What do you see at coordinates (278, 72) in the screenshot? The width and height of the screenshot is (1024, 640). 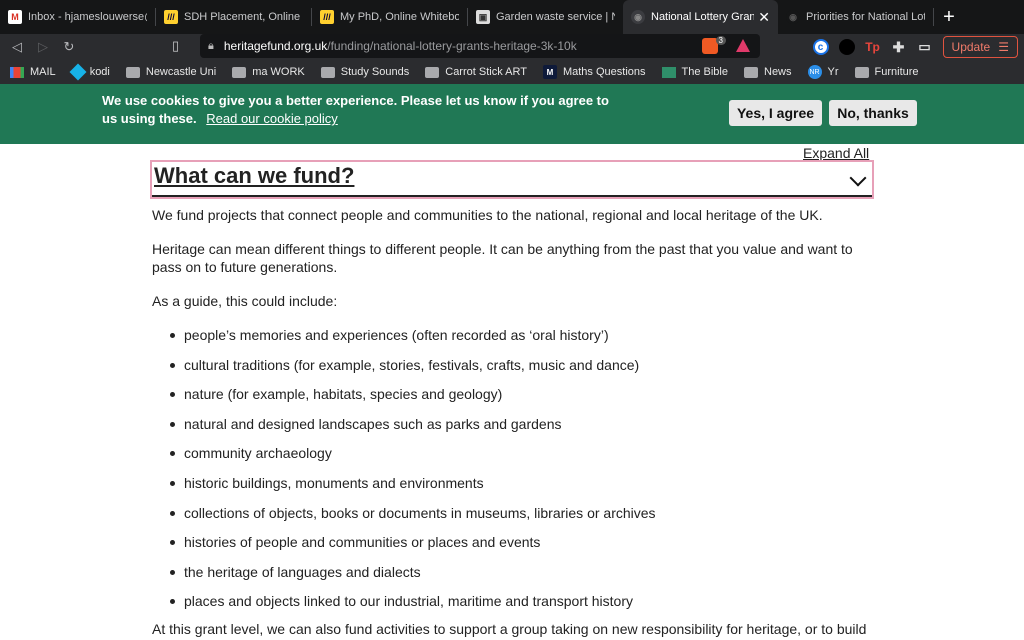 I see `bookmark-label: ma WORK` at bounding box center [278, 72].